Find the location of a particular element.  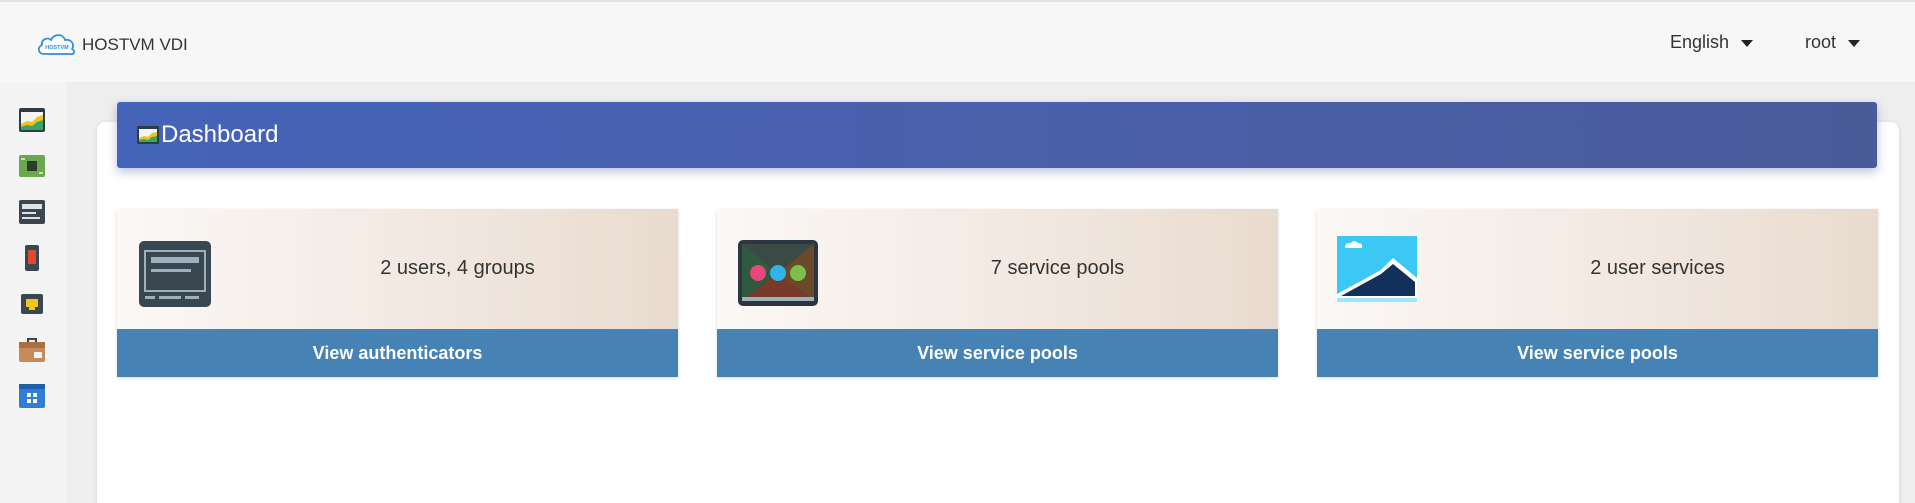

toolbox-icon is located at coordinates (32, 350).